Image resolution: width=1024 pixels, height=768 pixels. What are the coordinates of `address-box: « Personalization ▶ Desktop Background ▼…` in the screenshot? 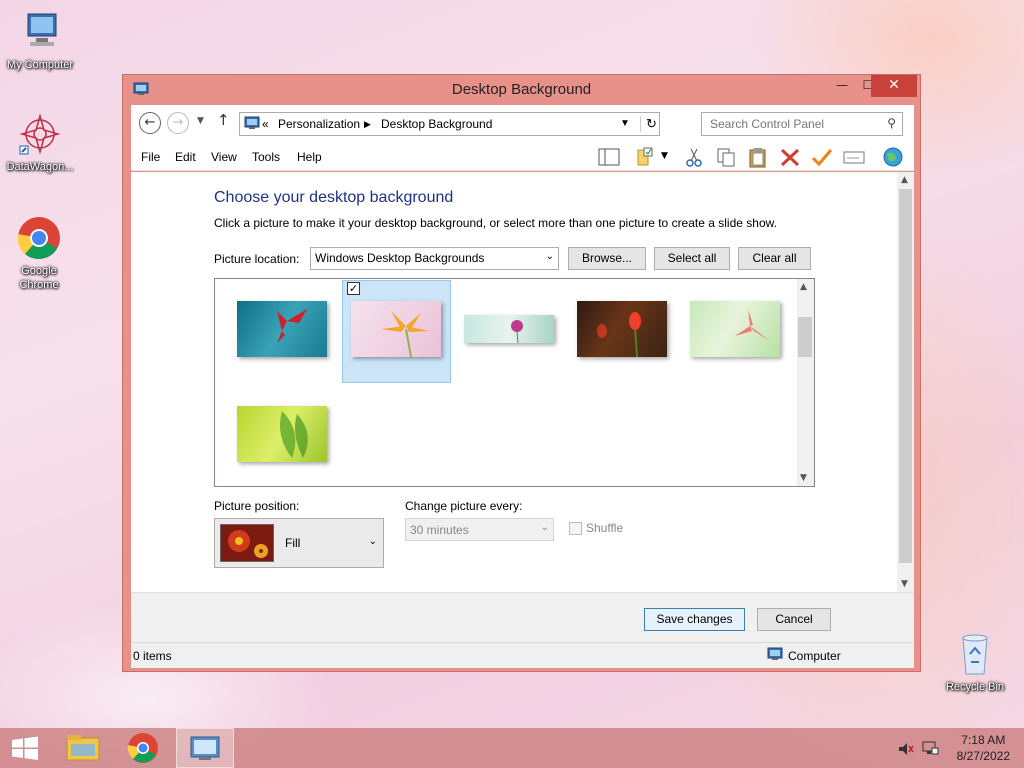 It's located at (449, 124).